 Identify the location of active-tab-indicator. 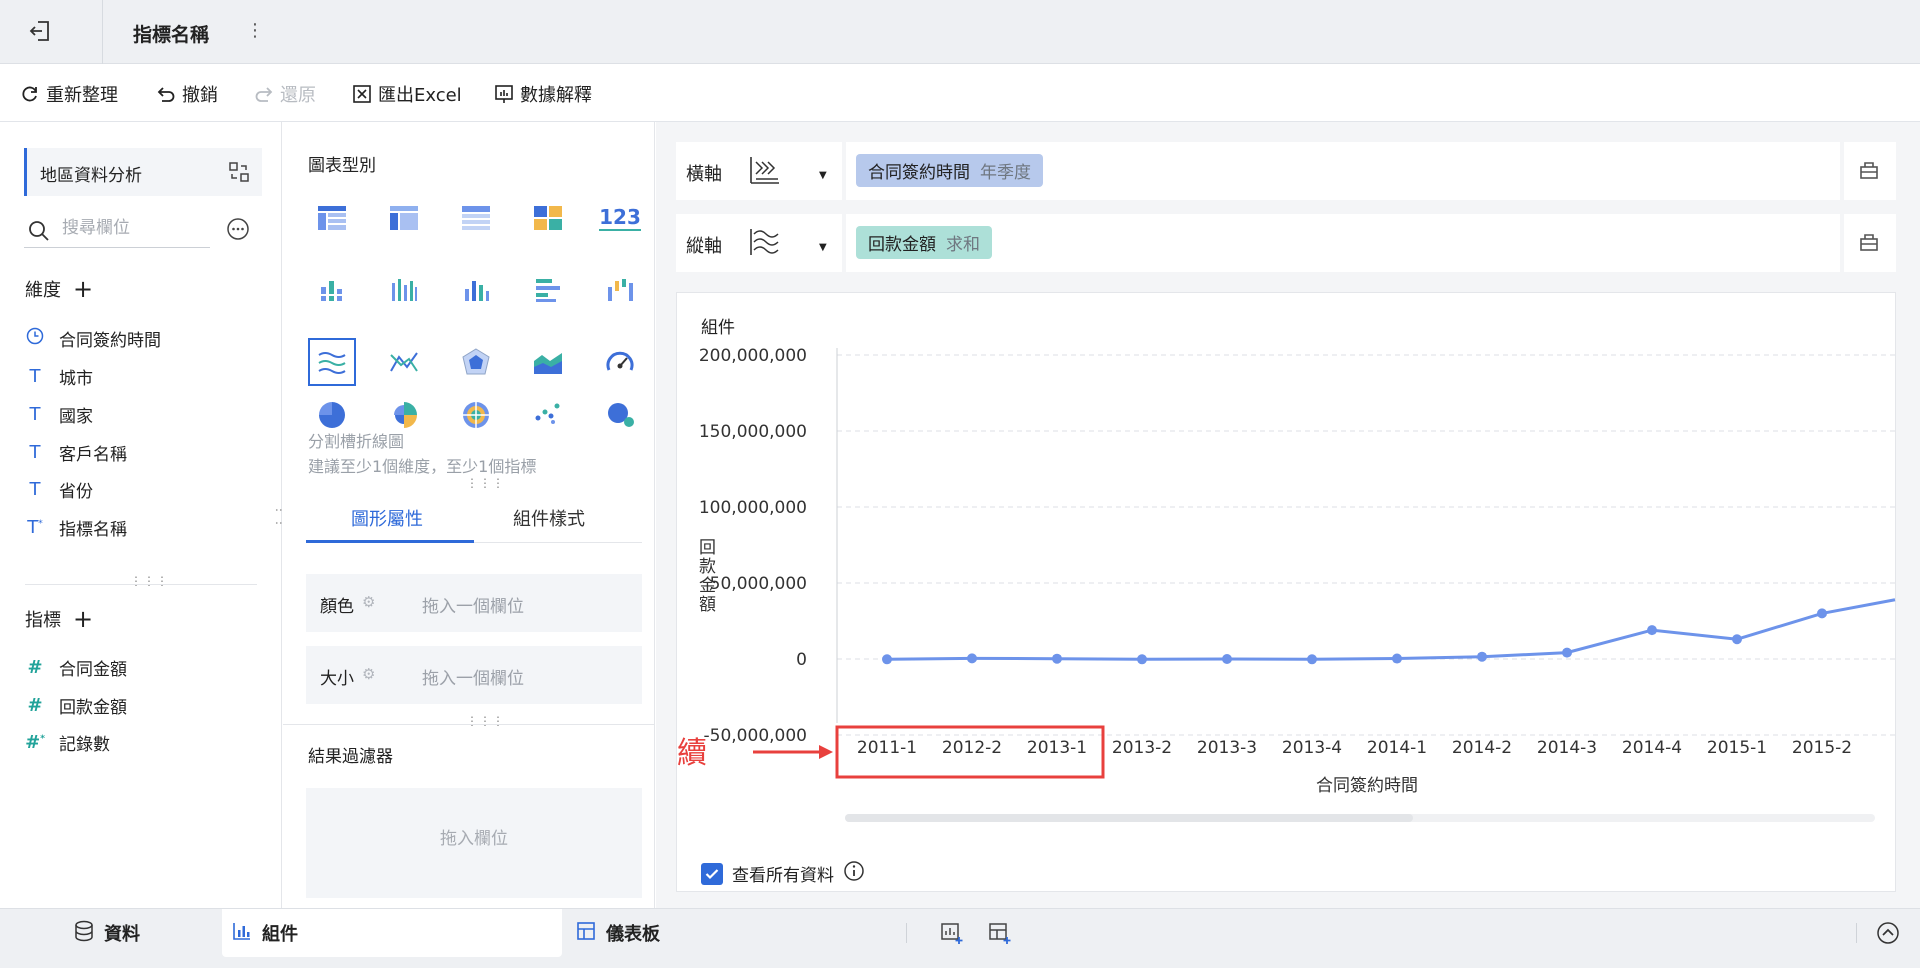
(390, 541).